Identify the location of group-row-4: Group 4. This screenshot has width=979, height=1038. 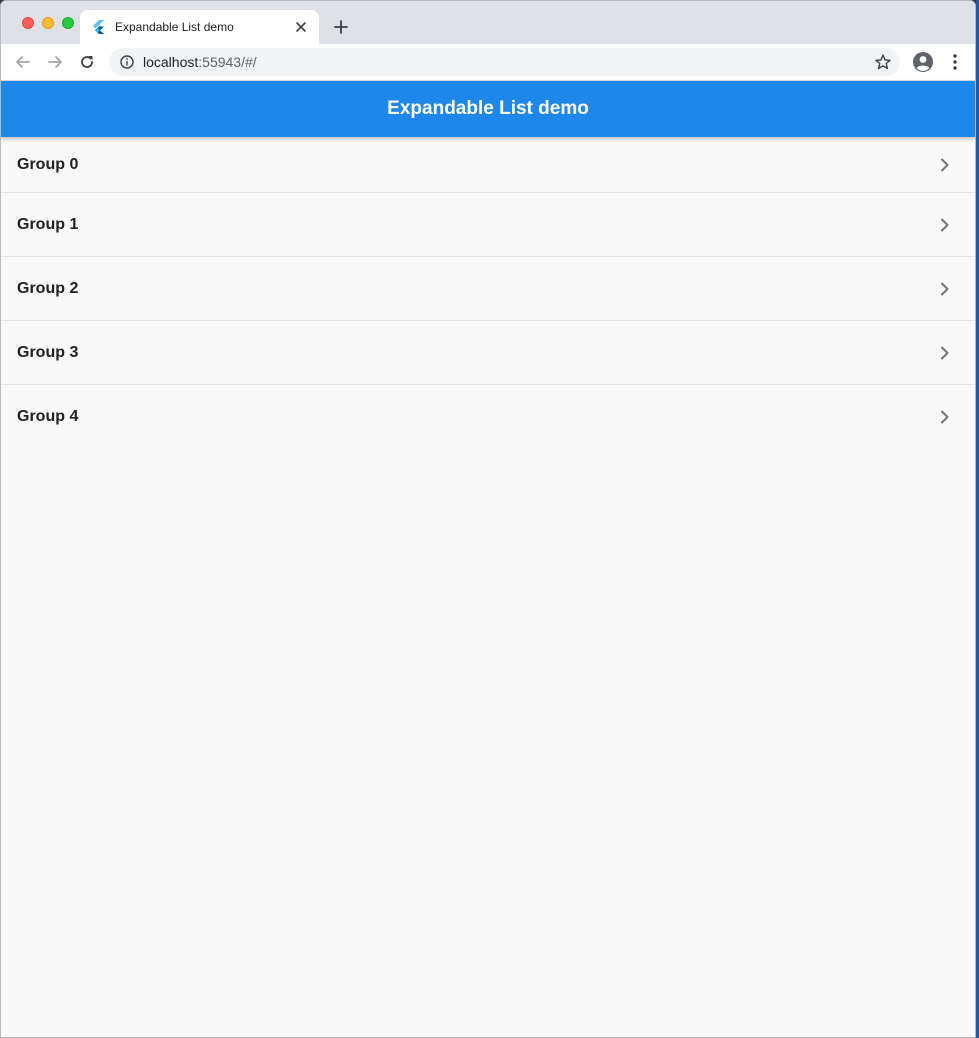
(488, 417).